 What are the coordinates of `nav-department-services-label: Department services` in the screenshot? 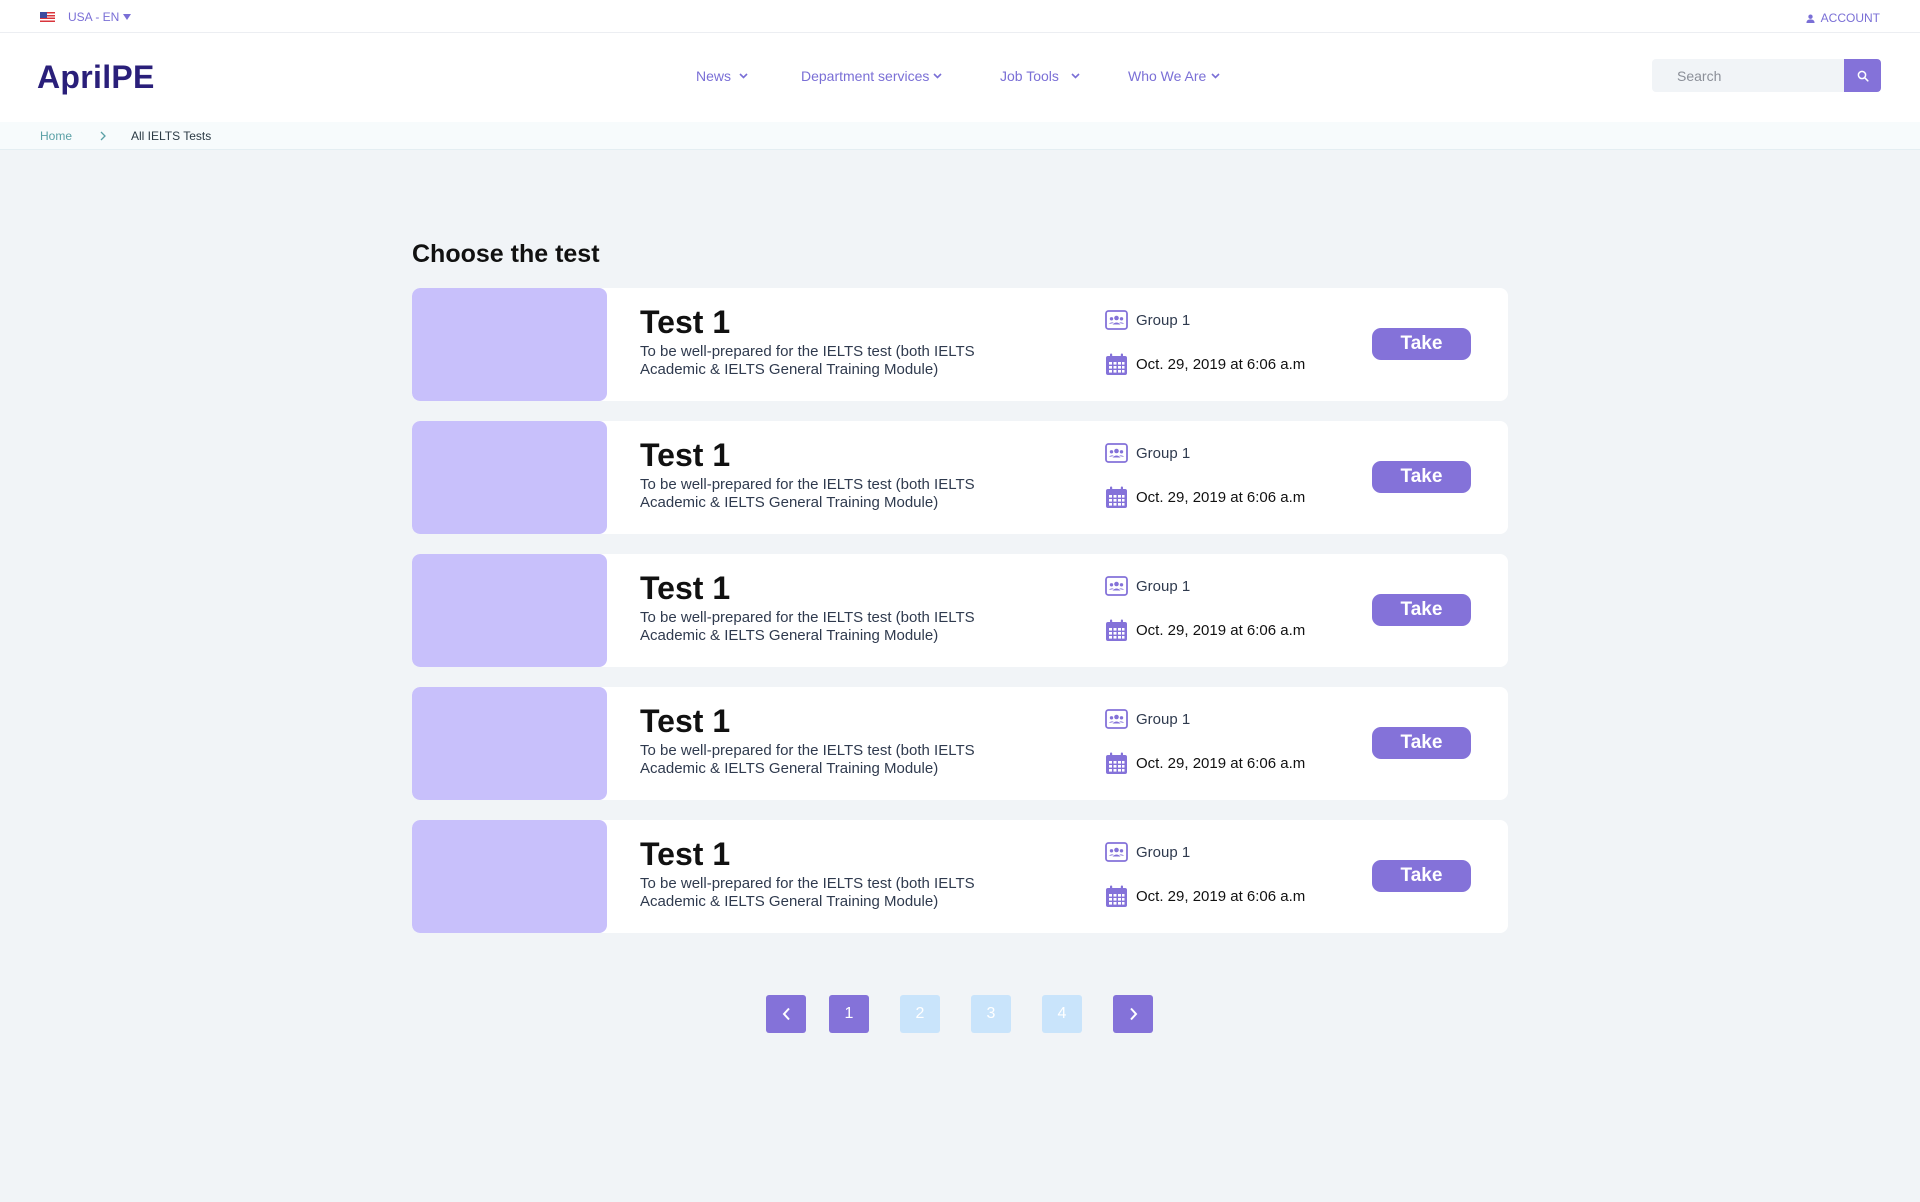 It's located at (865, 76).